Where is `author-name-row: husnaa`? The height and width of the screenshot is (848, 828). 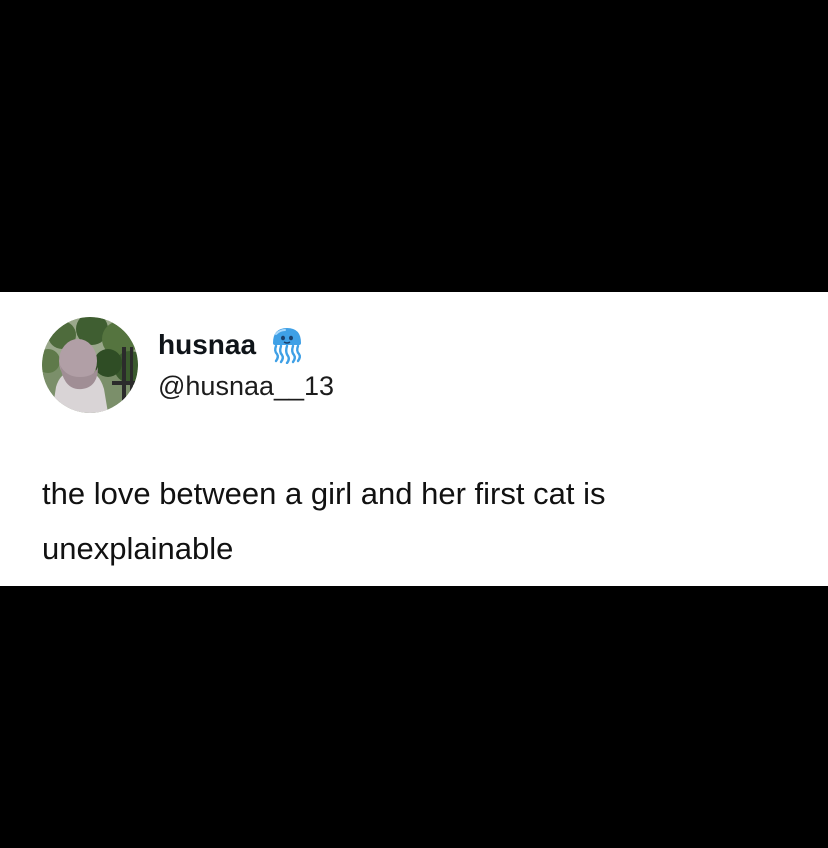 author-name-row: husnaa is located at coordinates (231, 345).